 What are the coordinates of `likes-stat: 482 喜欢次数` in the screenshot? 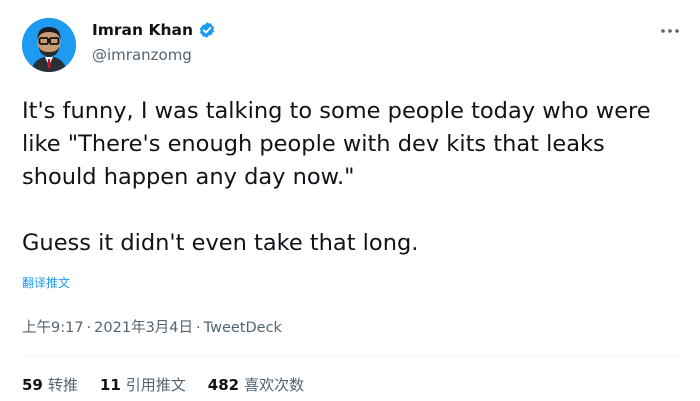 It's located at (256, 384).